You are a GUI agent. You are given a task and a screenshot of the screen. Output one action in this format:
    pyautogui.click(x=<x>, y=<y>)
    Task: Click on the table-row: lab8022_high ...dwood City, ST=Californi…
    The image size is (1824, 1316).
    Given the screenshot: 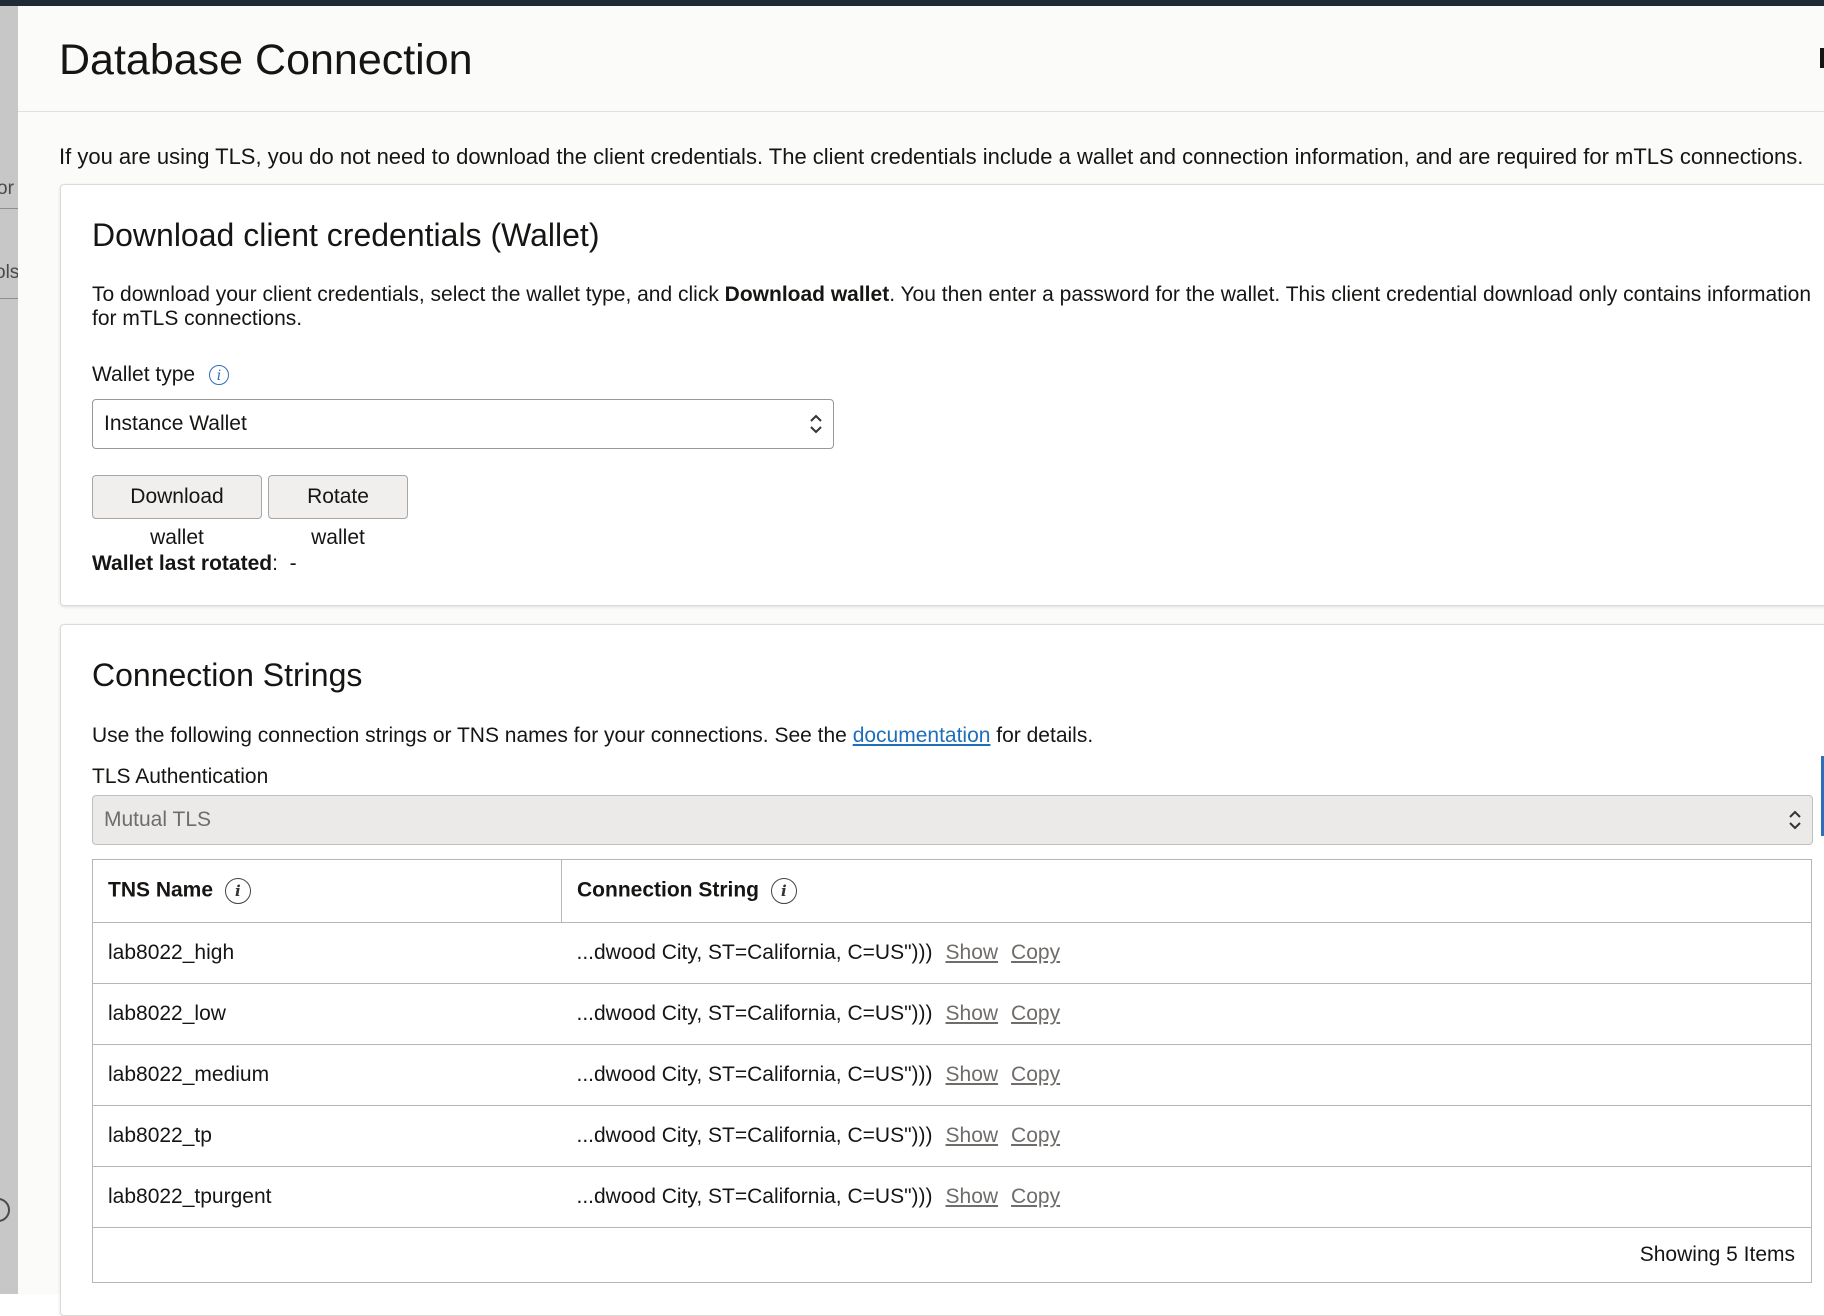 What is the action you would take?
    pyautogui.click(x=952, y=953)
    